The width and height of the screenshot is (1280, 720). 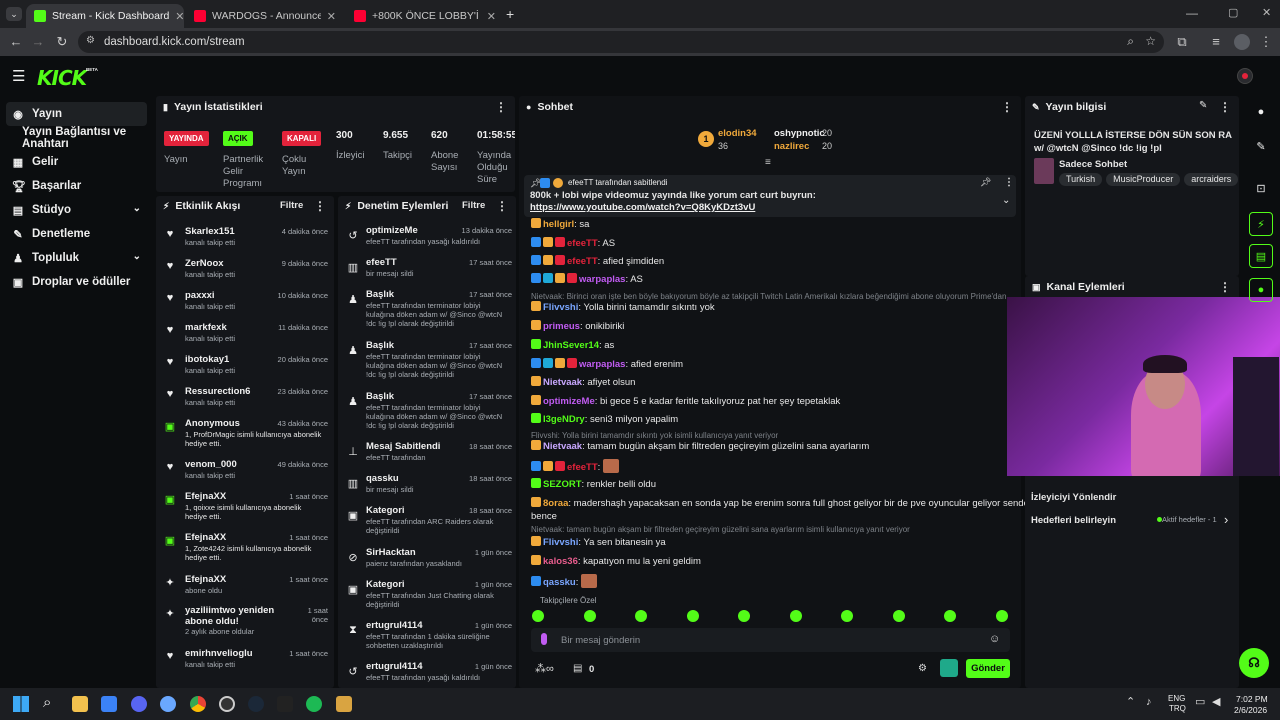 I want to click on sidebar-item-stream: ◉ Yayın, so click(x=76, y=114).